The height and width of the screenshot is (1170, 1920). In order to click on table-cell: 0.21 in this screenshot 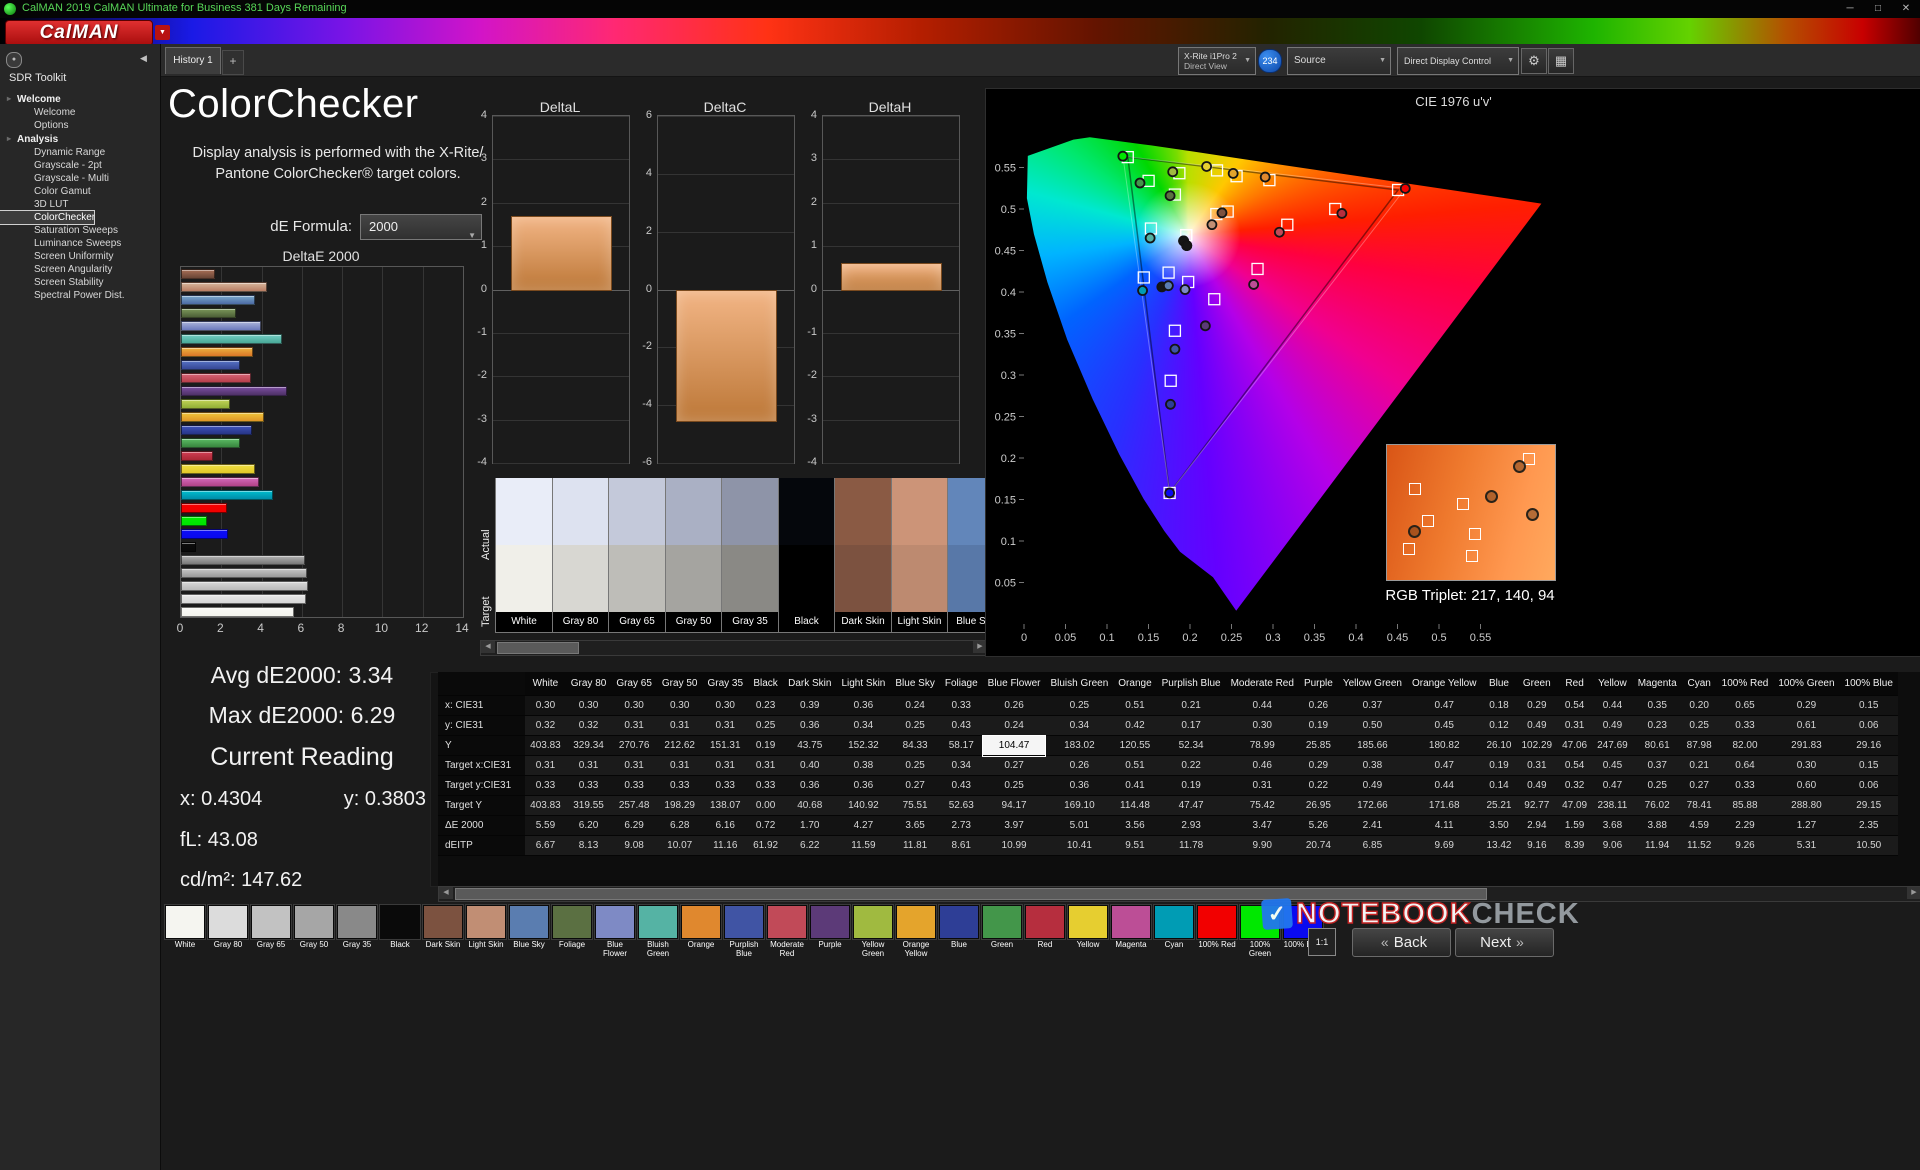, I will do `click(1699, 765)`.